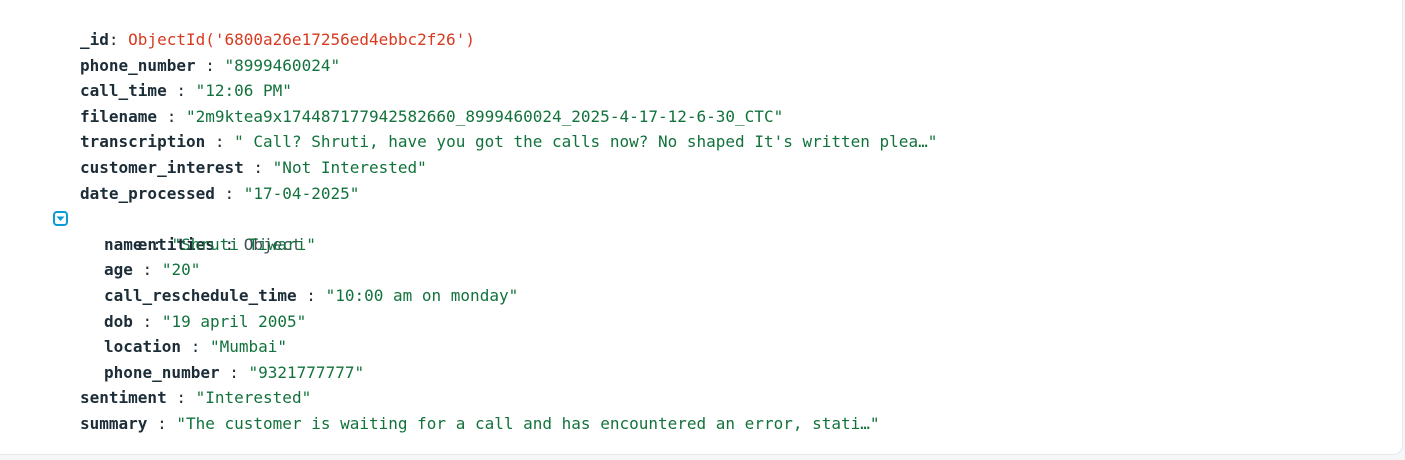  I want to click on field-key: call_reschedule_time, so click(200, 295).